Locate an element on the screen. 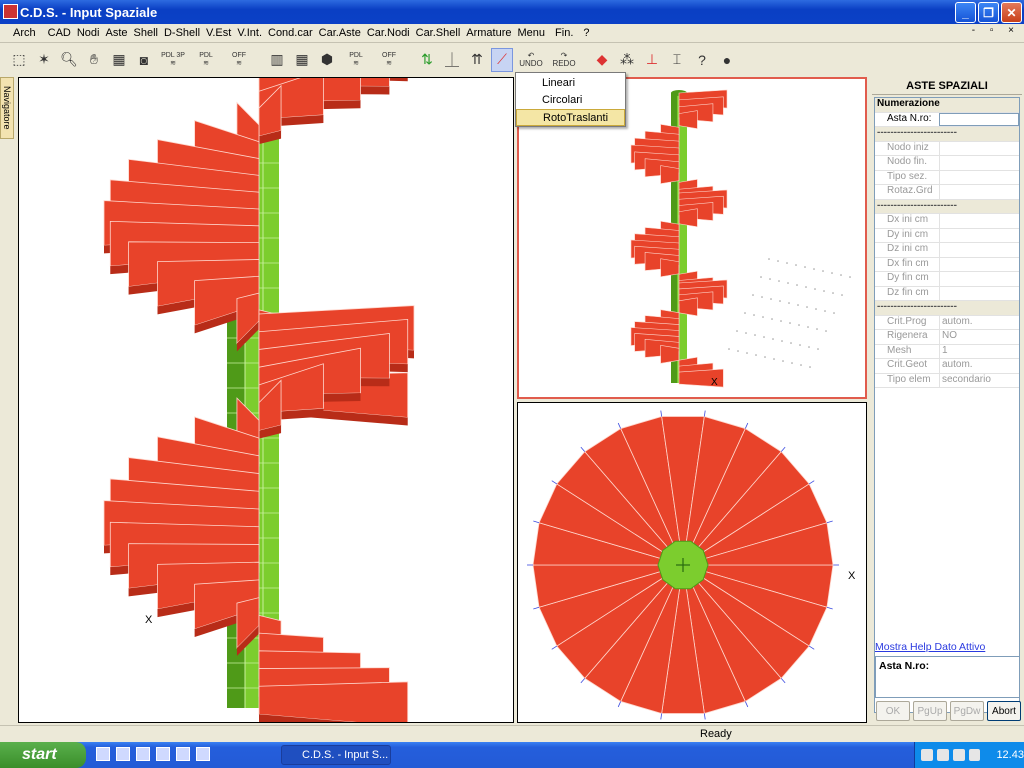 The image size is (1024, 768). menu-d-shell: D-Shell is located at coordinates (182, 33).